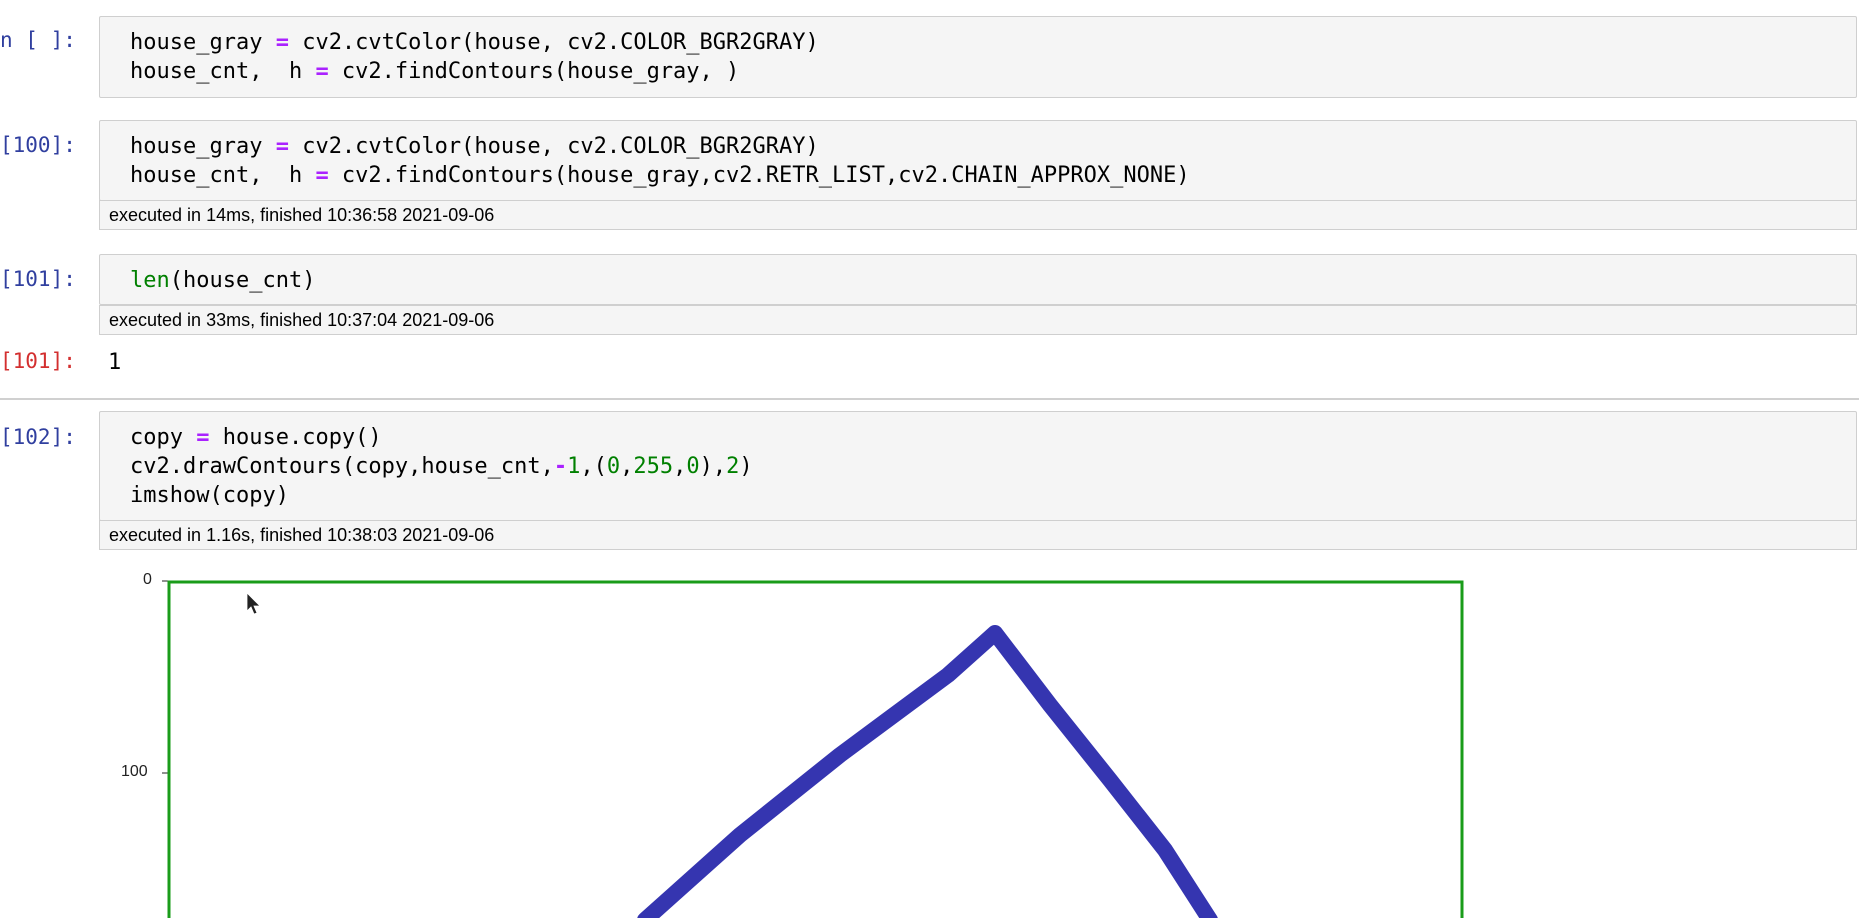  I want to click on code-line: imshow(copy), so click(209, 495).